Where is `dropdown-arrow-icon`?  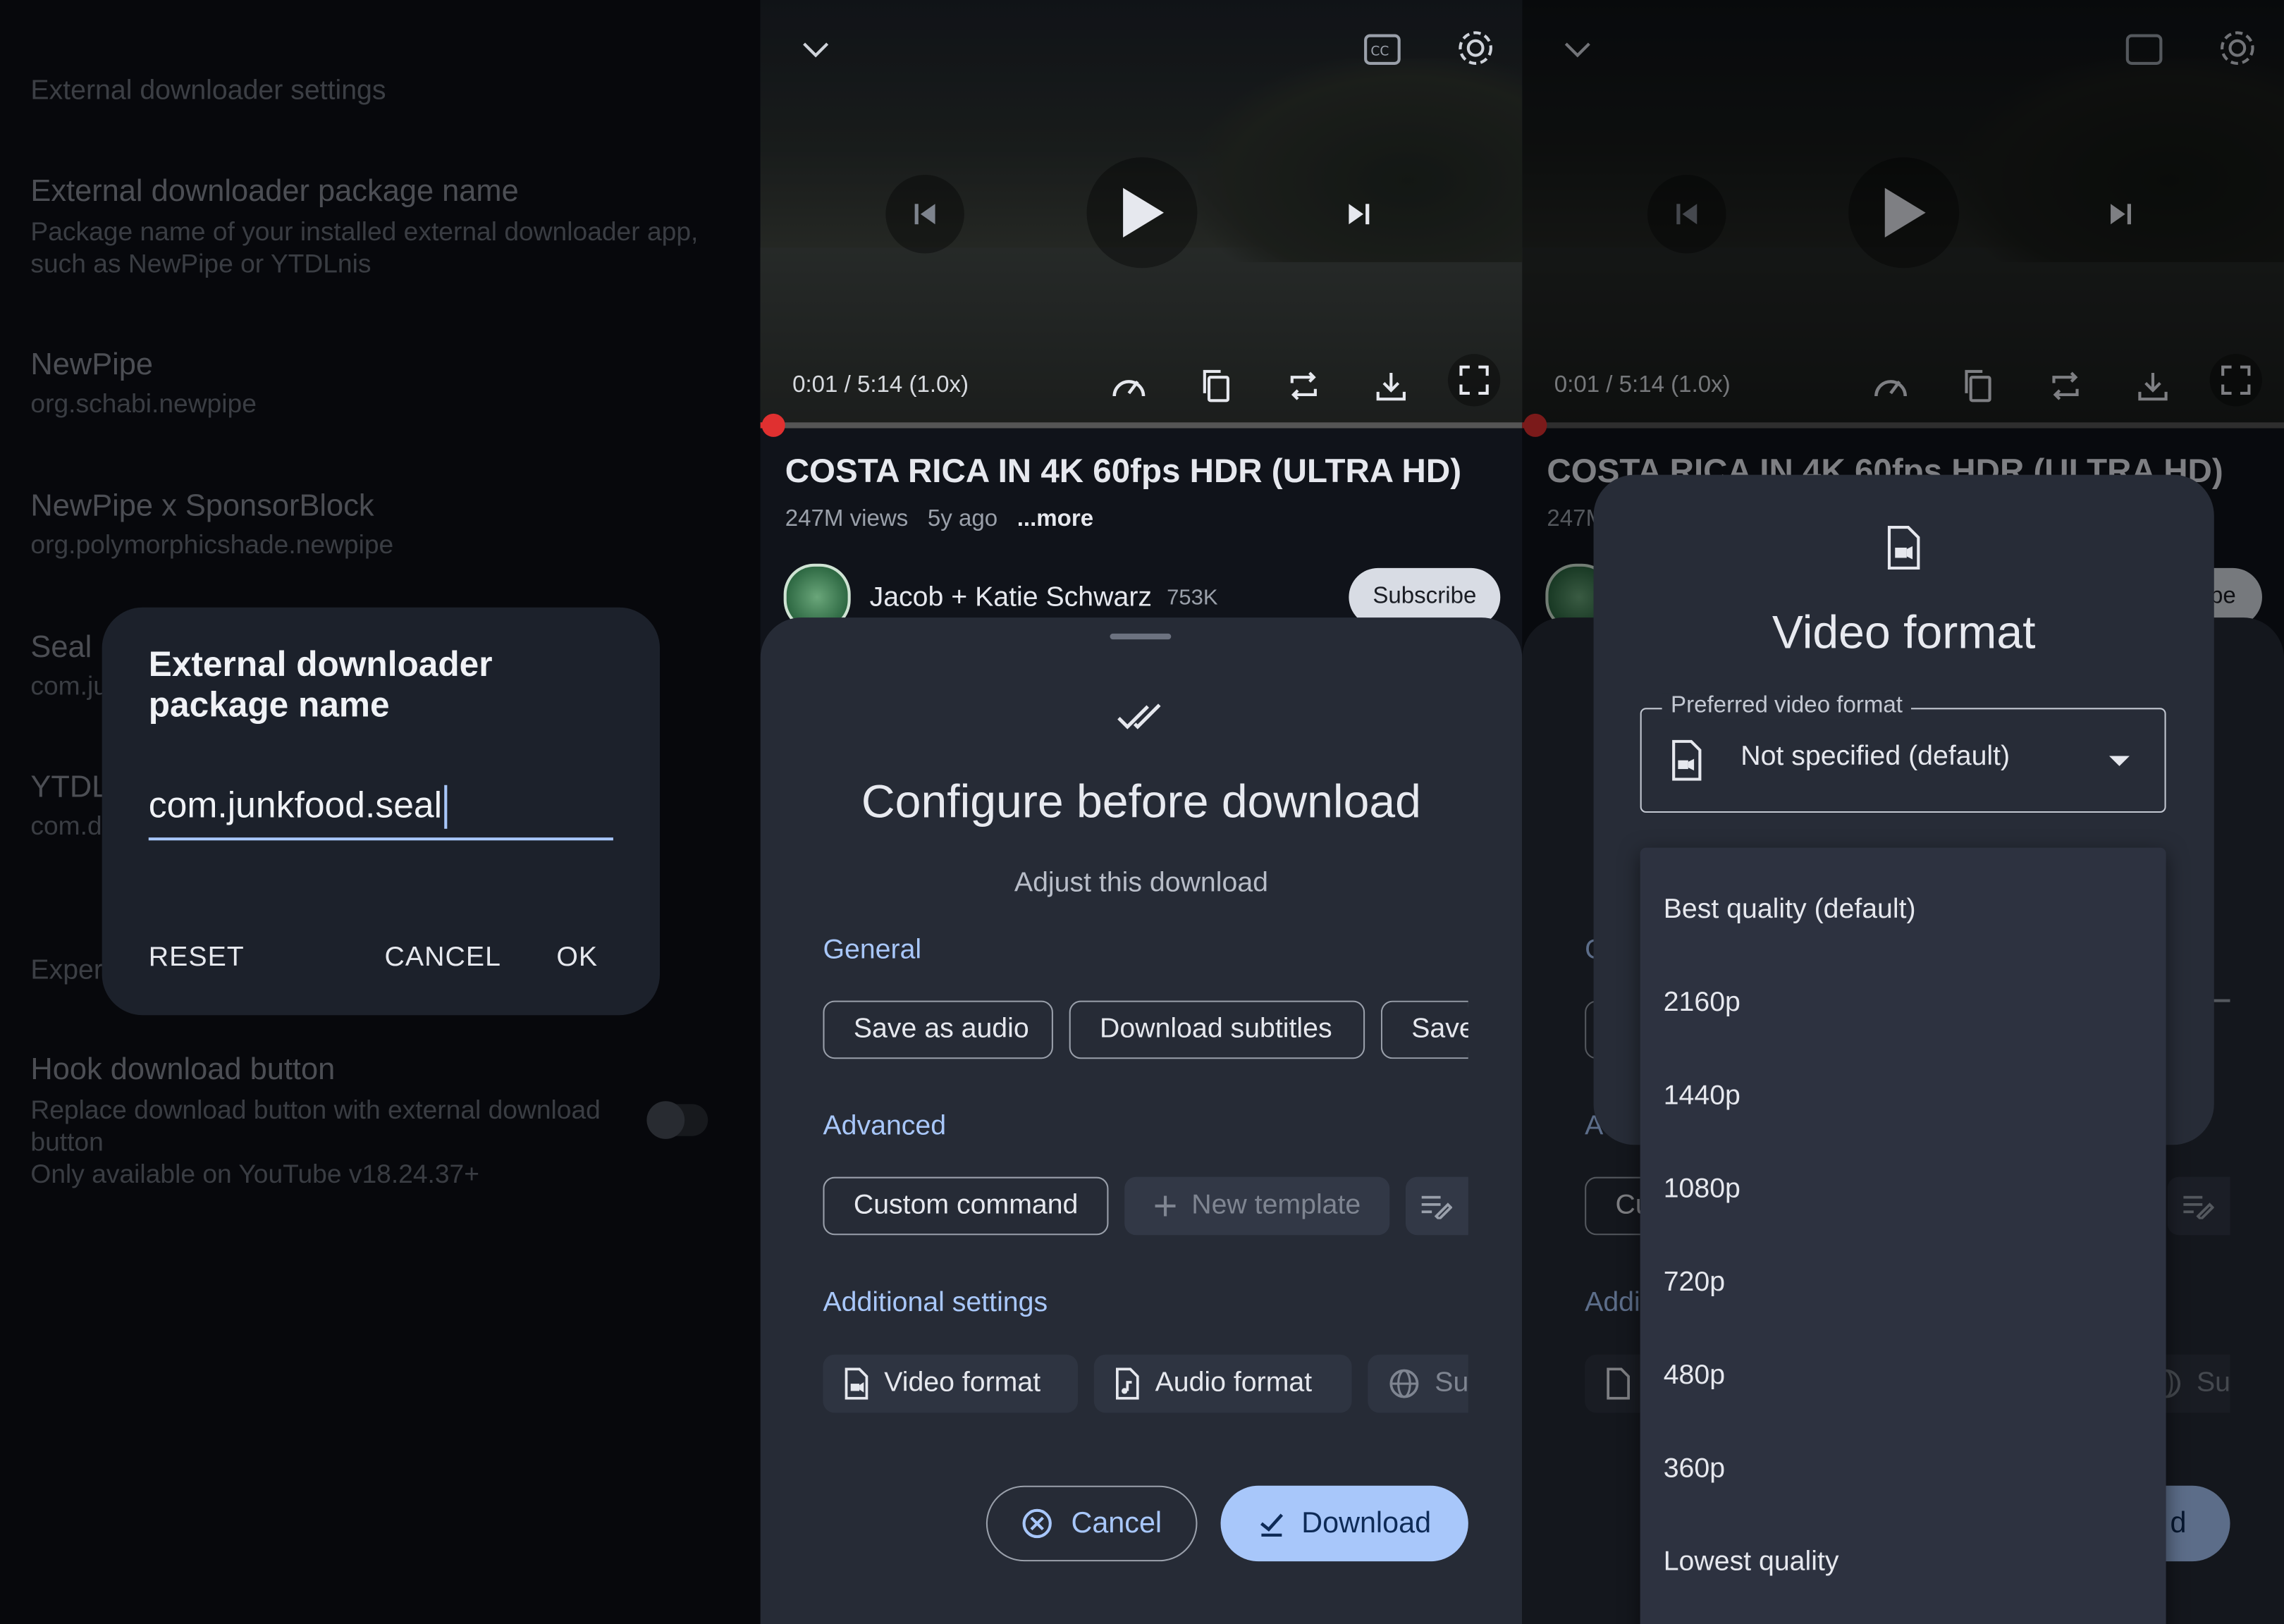 dropdown-arrow-icon is located at coordinates (2119, 761).